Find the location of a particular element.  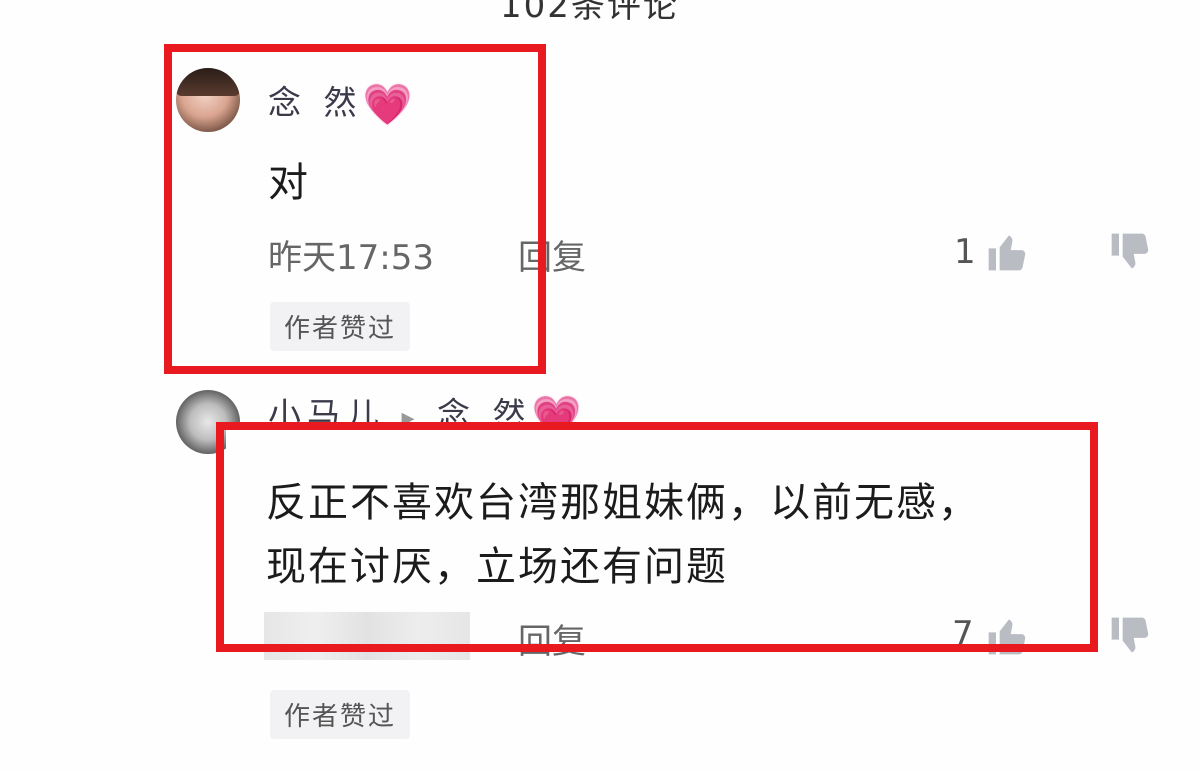

highlight-box is located at coordinates (355, 209).